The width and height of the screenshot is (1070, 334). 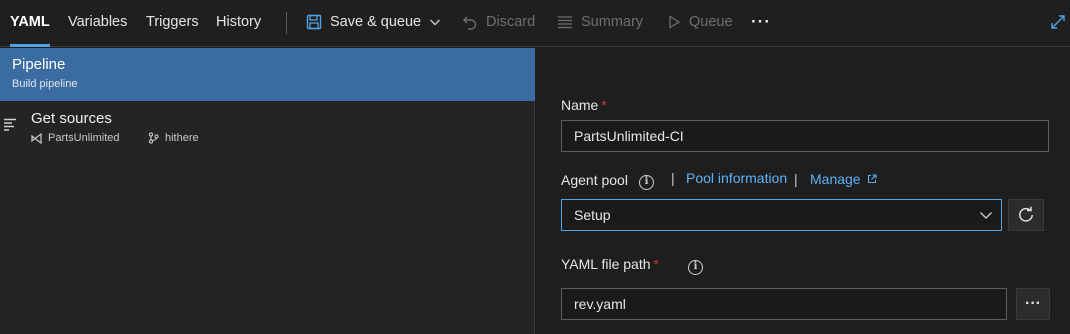 What do you see at coordinates (835, 179) in the screenshot?
I see `manage-link-text: Manage` at bounding box center [835, 179].